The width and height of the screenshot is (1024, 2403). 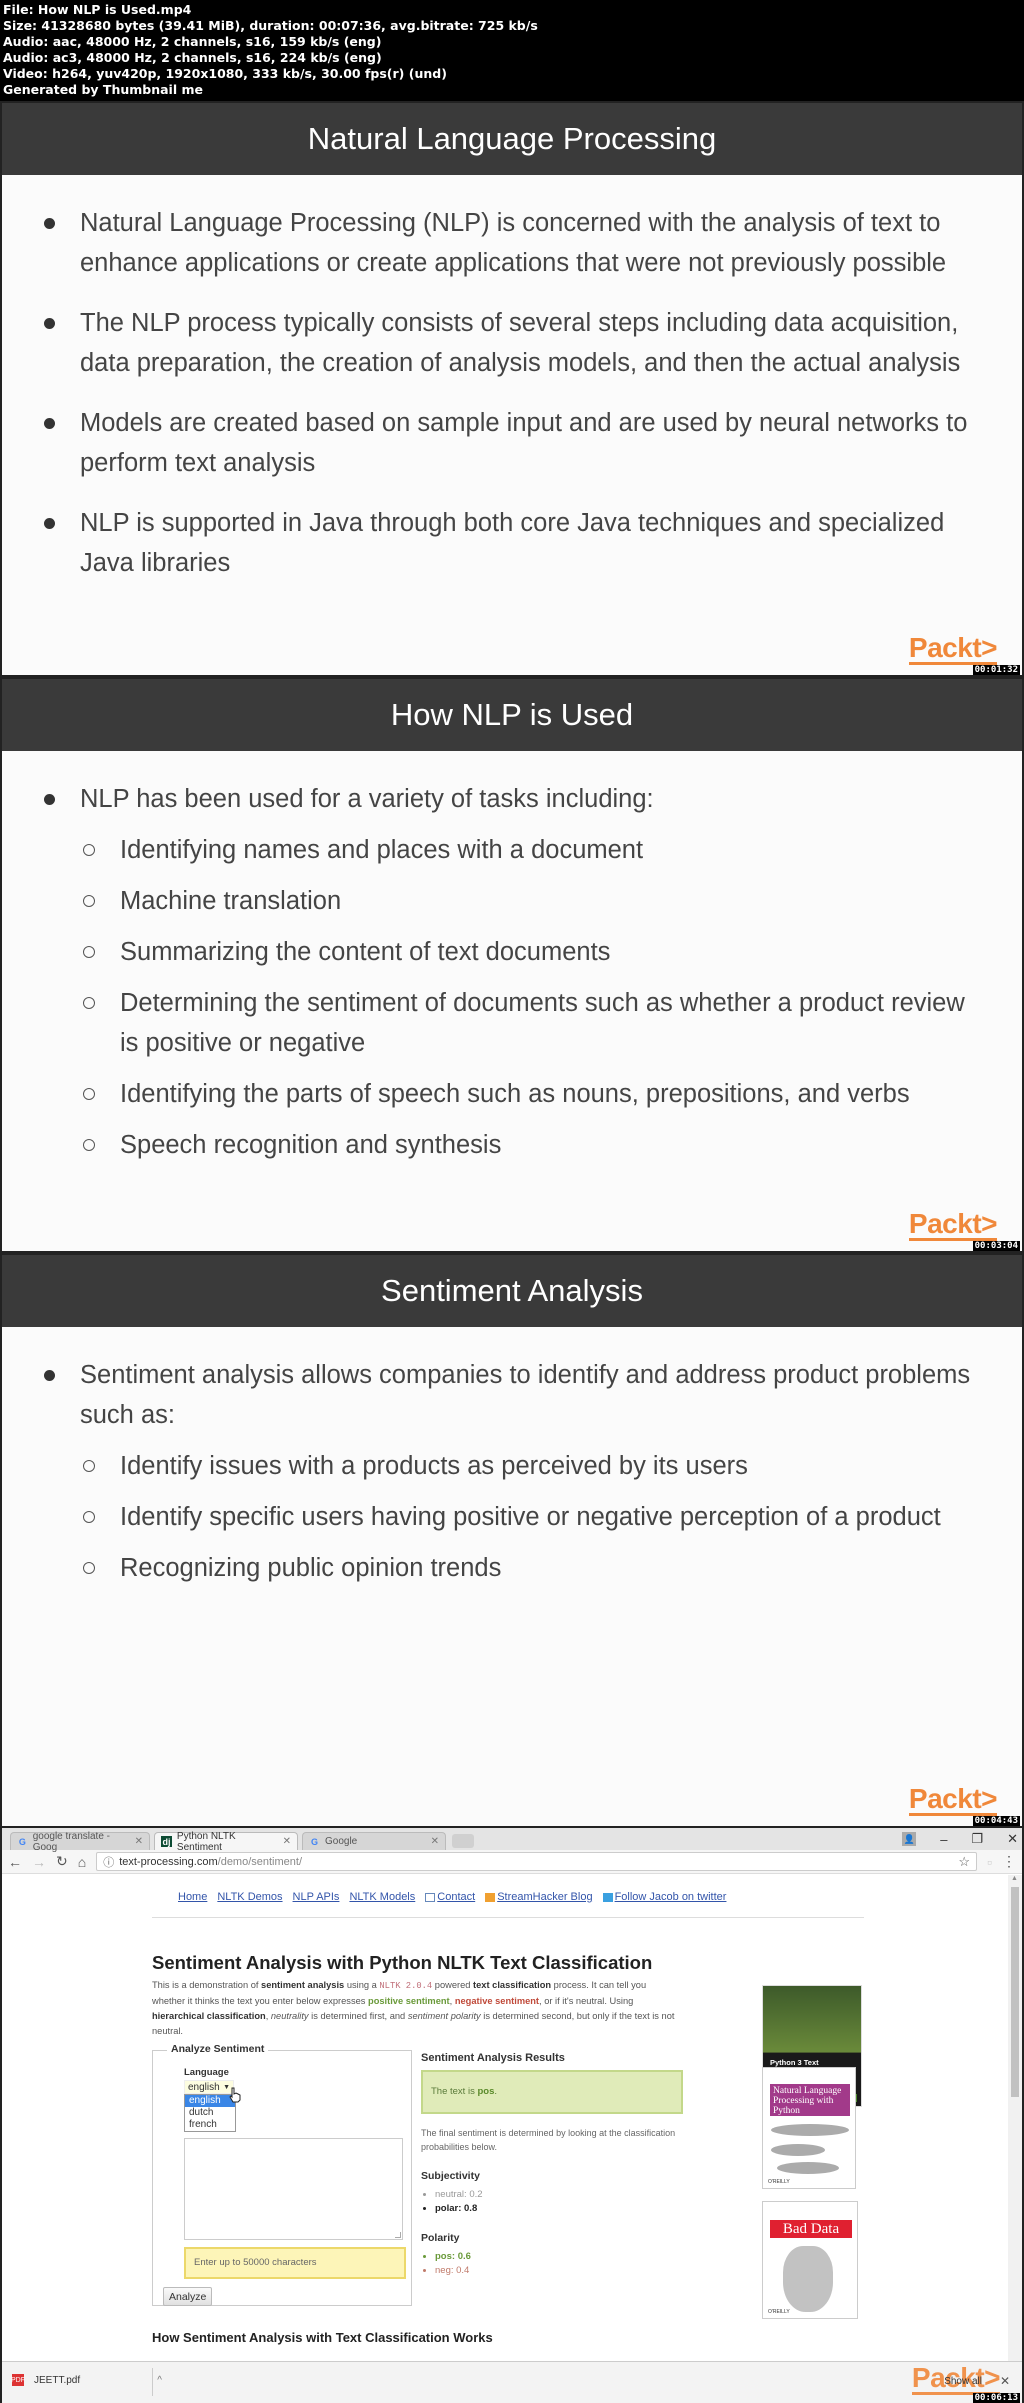 I want to click on info-icon: ⓘ, so click(x=108, y=1862).